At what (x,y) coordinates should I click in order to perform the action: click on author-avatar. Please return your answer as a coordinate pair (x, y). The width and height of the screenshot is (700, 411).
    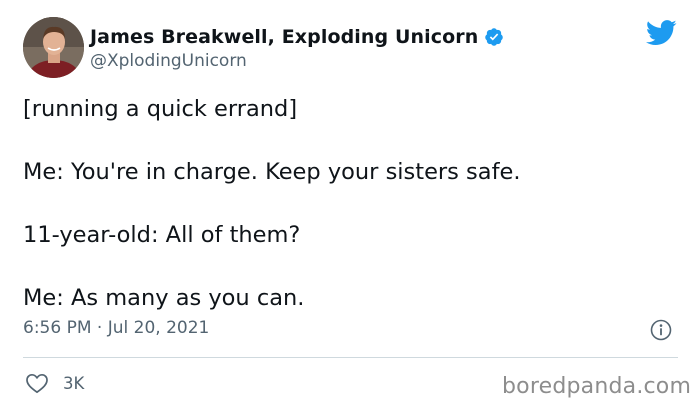
    Looking at the image, I should click on (53, 47).